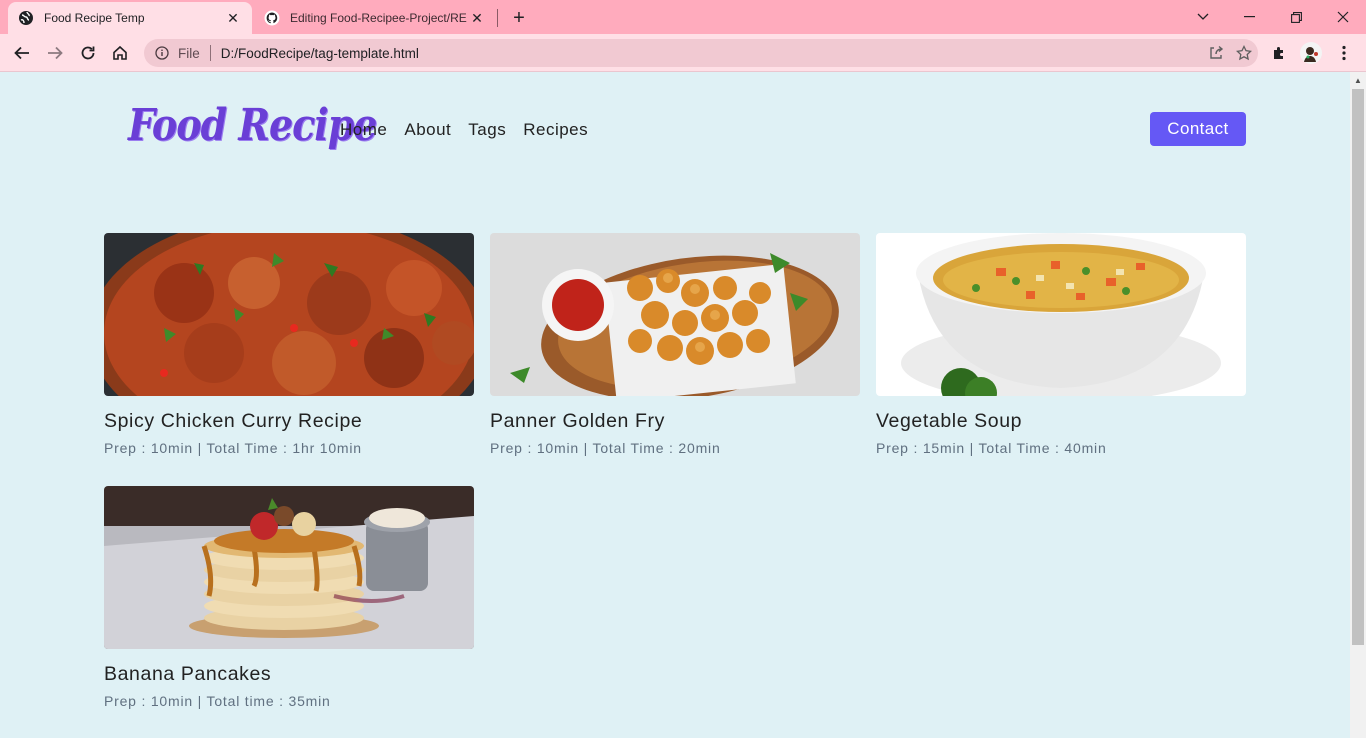  I want to click on page-scrollbar: ▲, so click(1358, 405).